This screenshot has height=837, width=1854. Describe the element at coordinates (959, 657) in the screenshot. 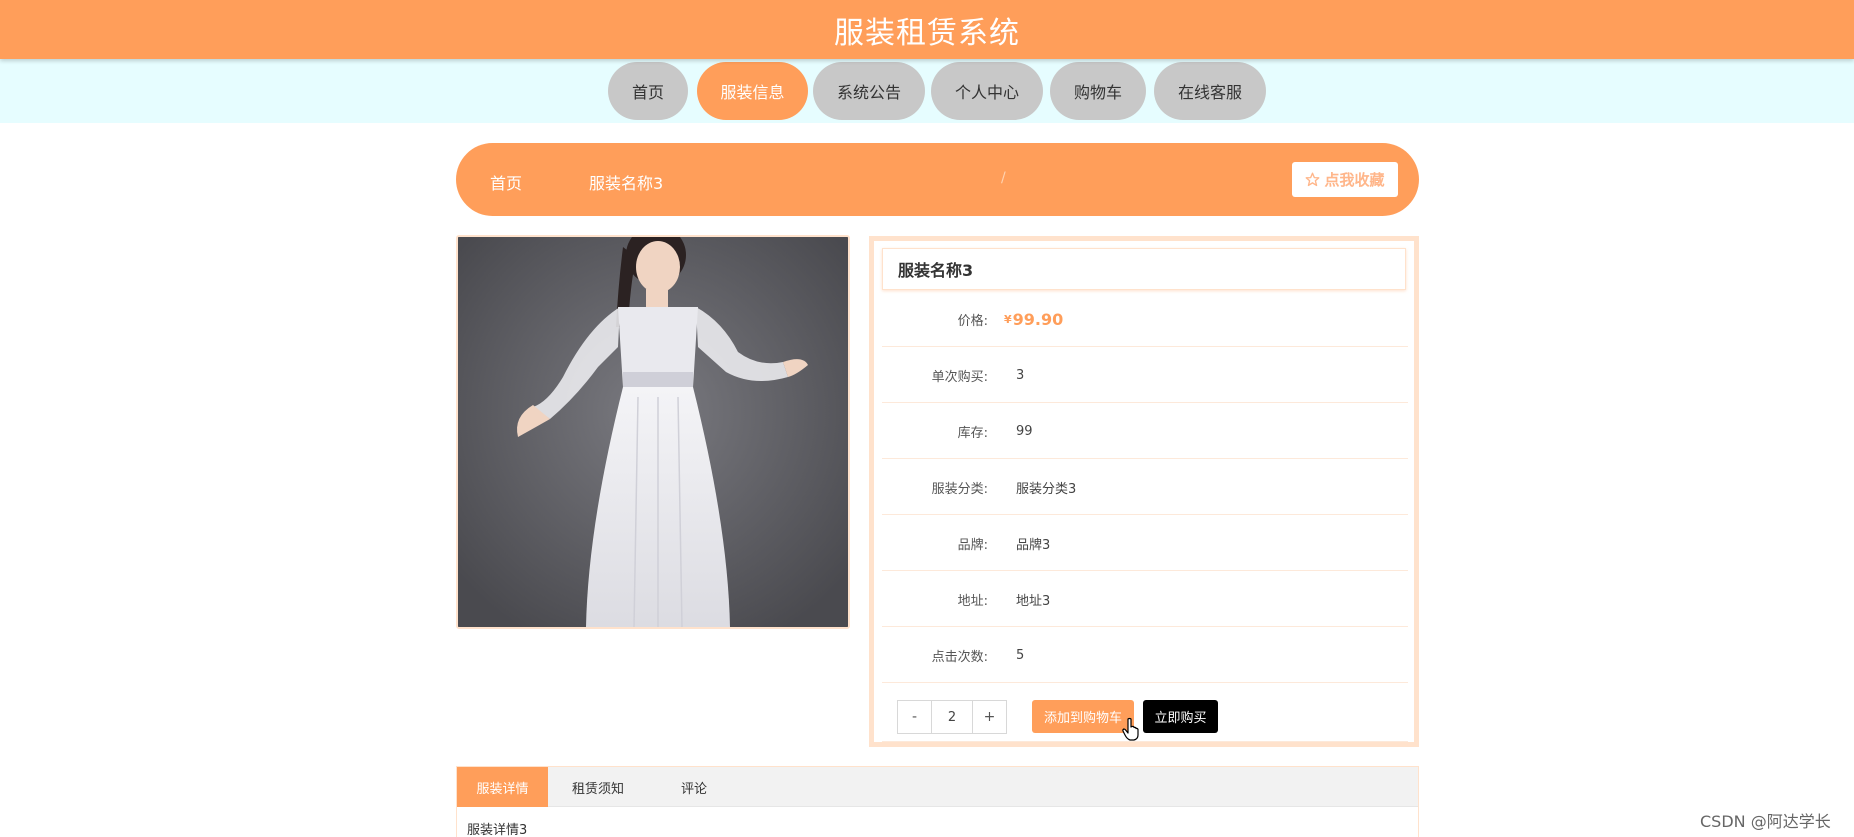

I see `row-label: 点击次数:` at that location.